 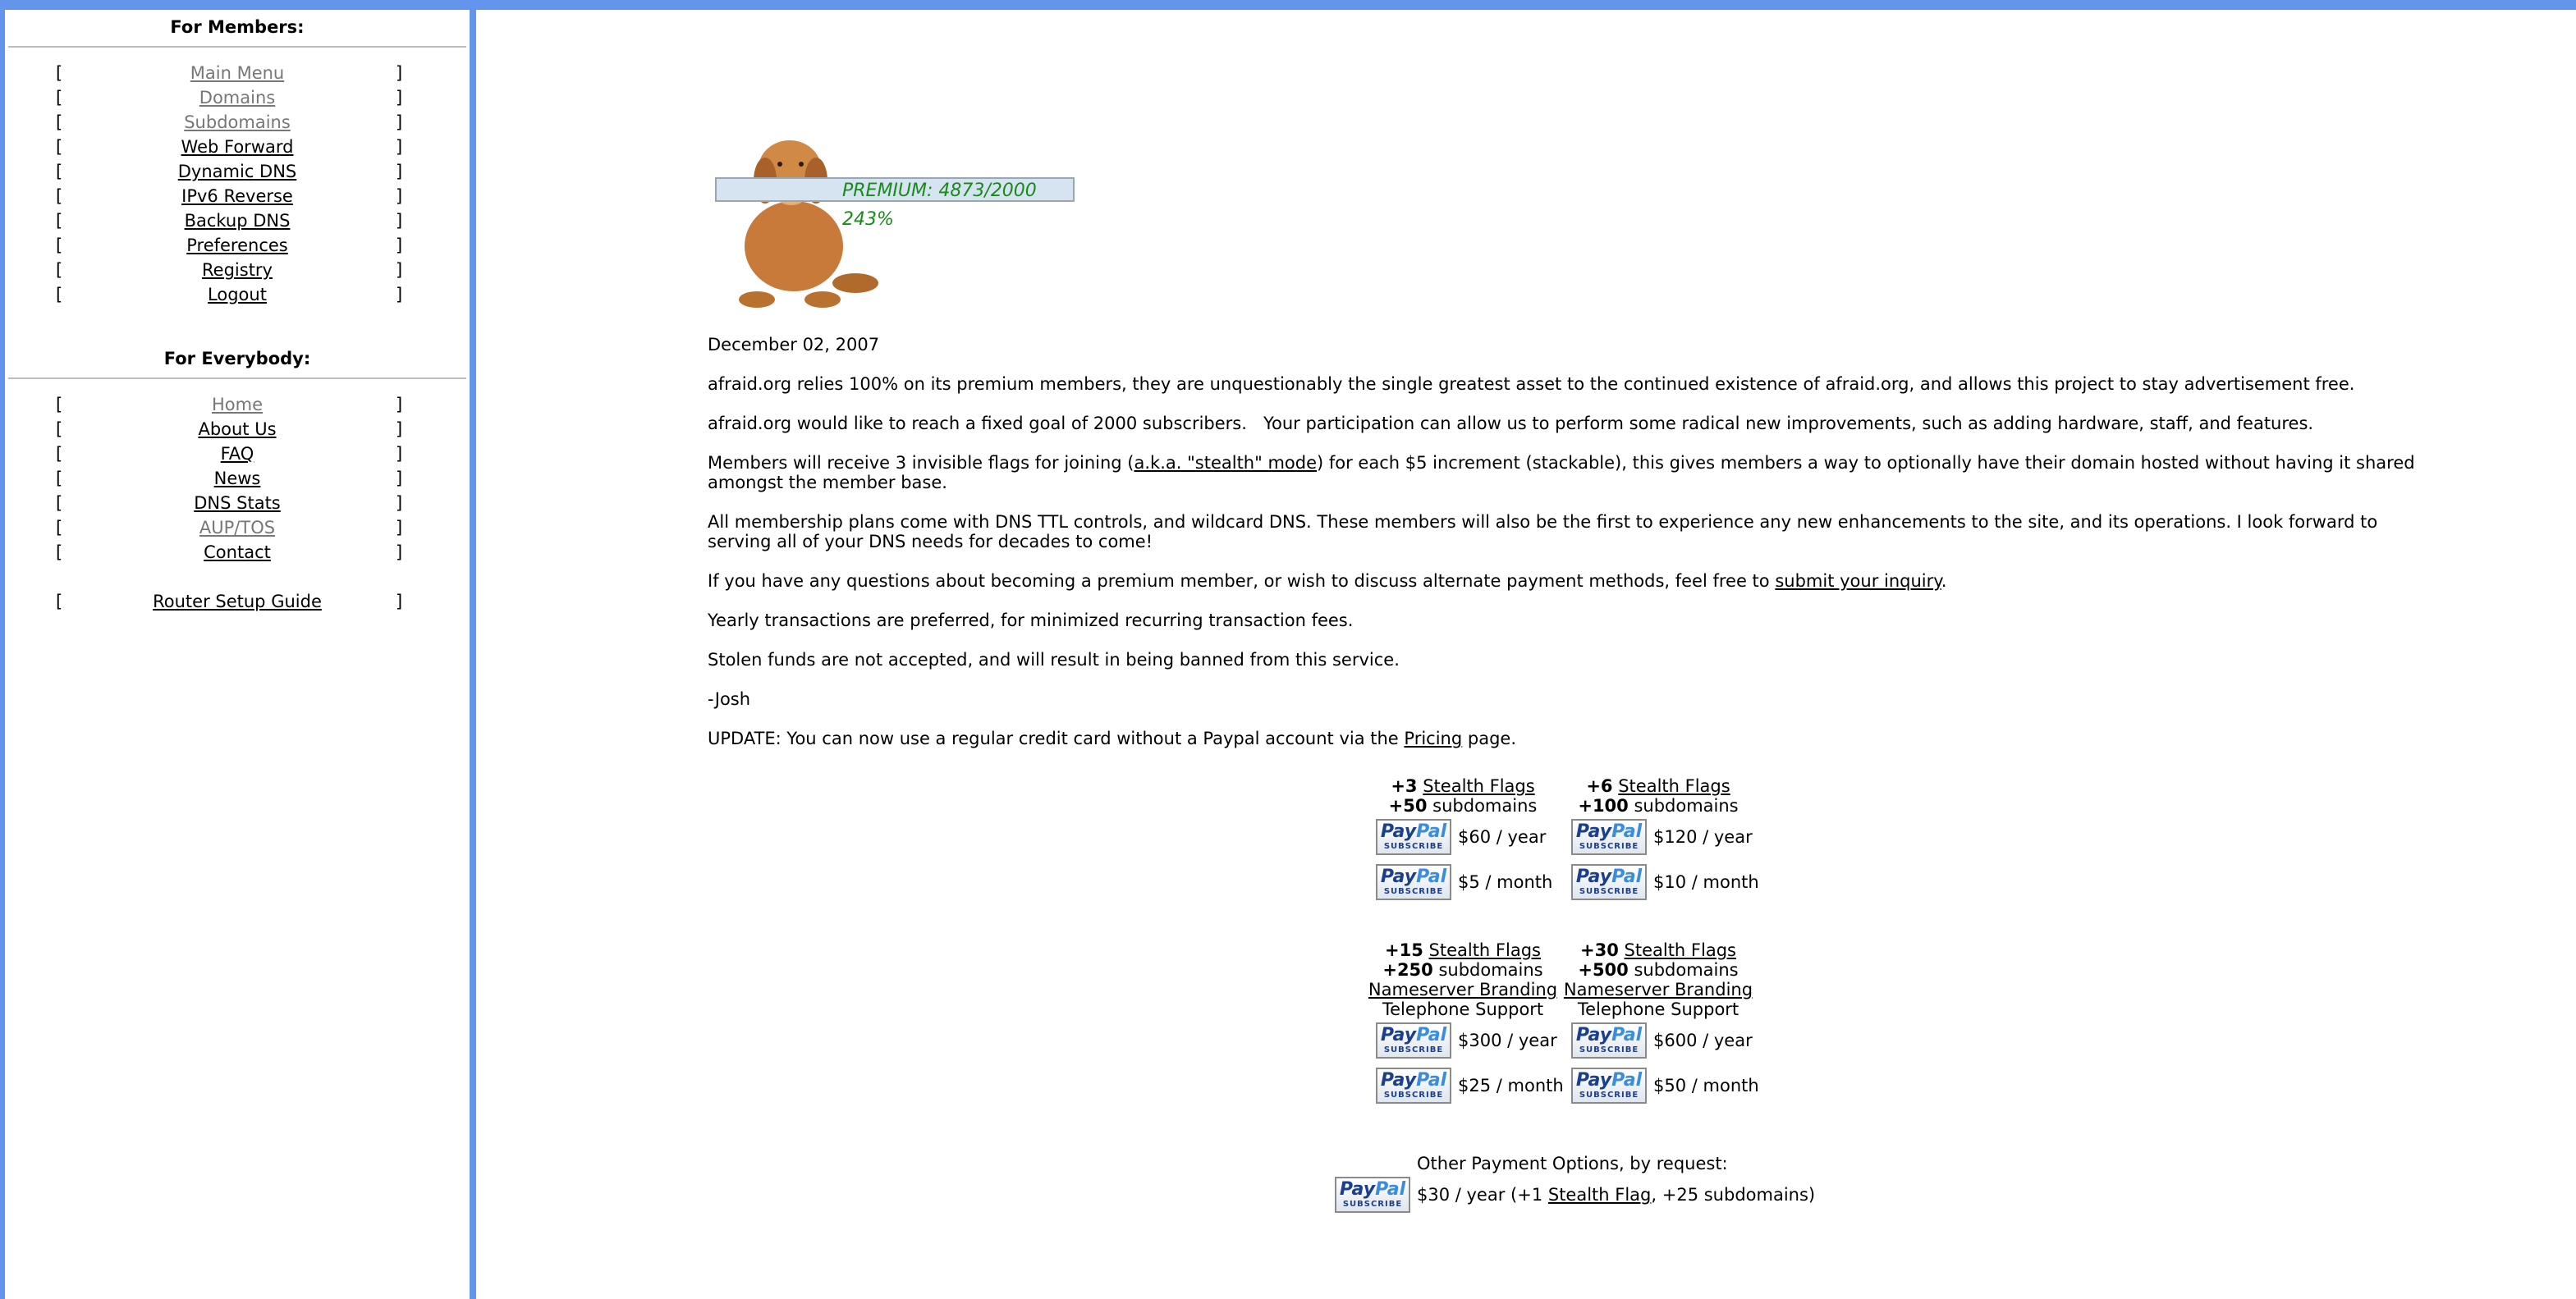 I want to click on sidebar-item-contact: [Contact], so click(x=238, y=552).